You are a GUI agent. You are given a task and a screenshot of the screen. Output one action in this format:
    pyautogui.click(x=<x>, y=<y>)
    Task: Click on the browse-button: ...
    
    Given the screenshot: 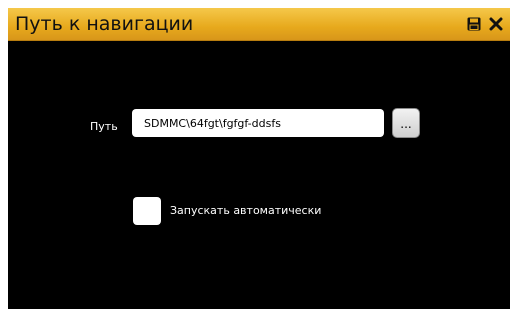 What is the action you would take?
    pyautogui.click(x=406, y=123)
    